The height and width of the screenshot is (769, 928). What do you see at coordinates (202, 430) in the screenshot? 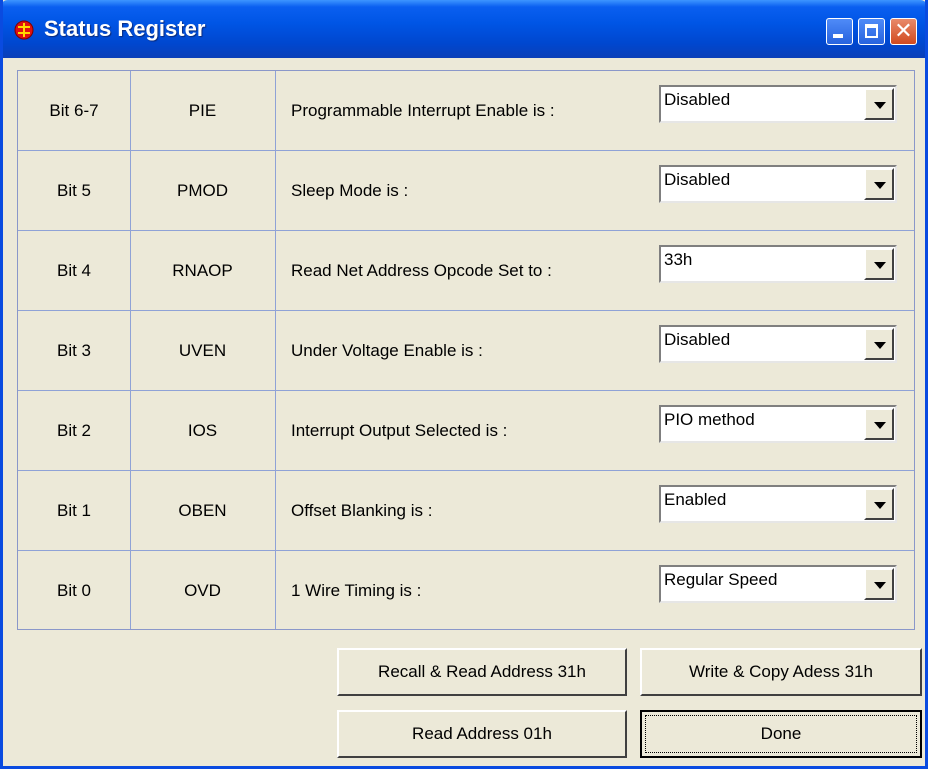
I see `register-name: IOS` at bounding box center [202, 430].